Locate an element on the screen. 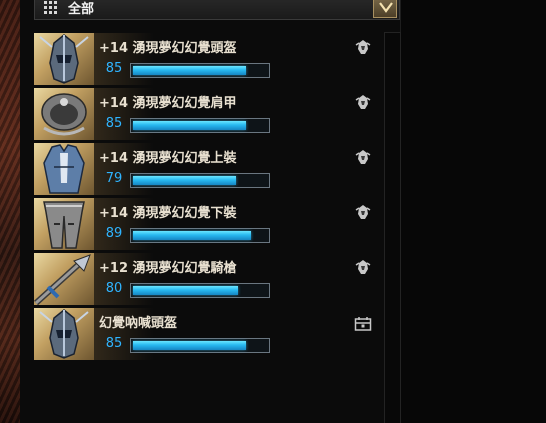 The width and height of the screenshot is (546, 423). chest-armor-icon is located at coordinates (64, 169).